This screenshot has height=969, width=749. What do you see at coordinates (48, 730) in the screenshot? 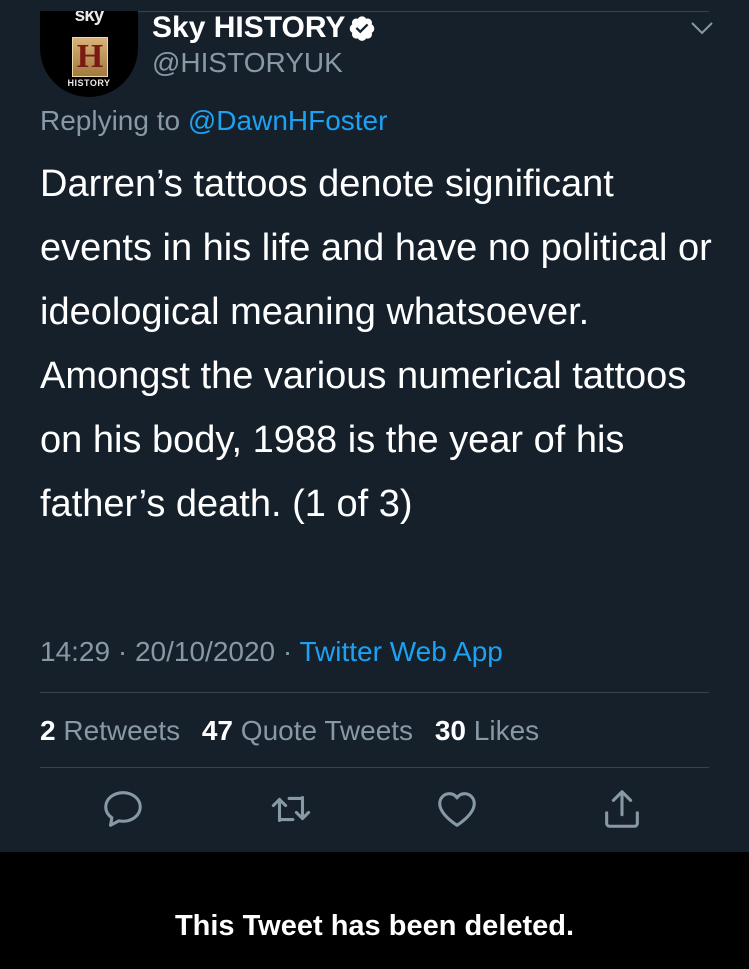
I see `retweets-count: 2` at bounding box center [48, 730].